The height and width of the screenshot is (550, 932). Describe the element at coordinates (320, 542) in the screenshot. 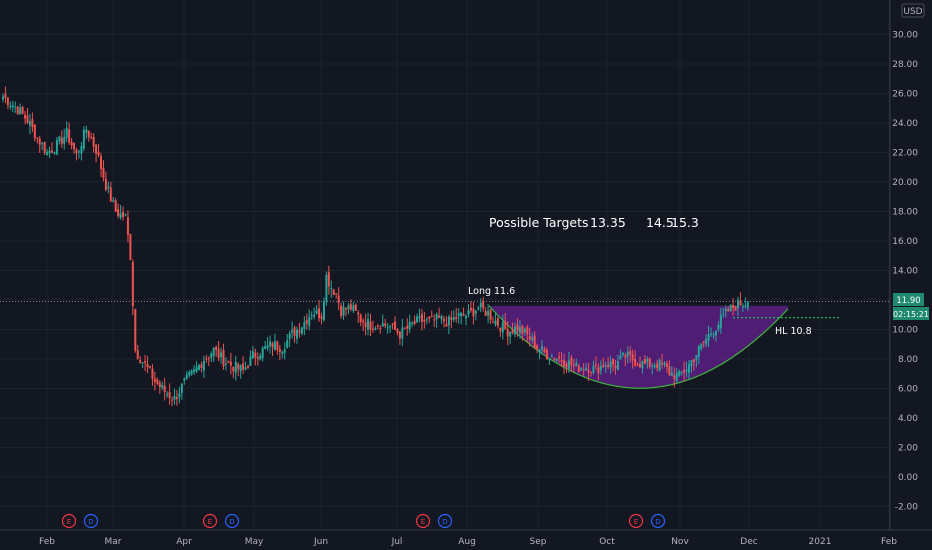

I see `x-tick: Jun` at that location.